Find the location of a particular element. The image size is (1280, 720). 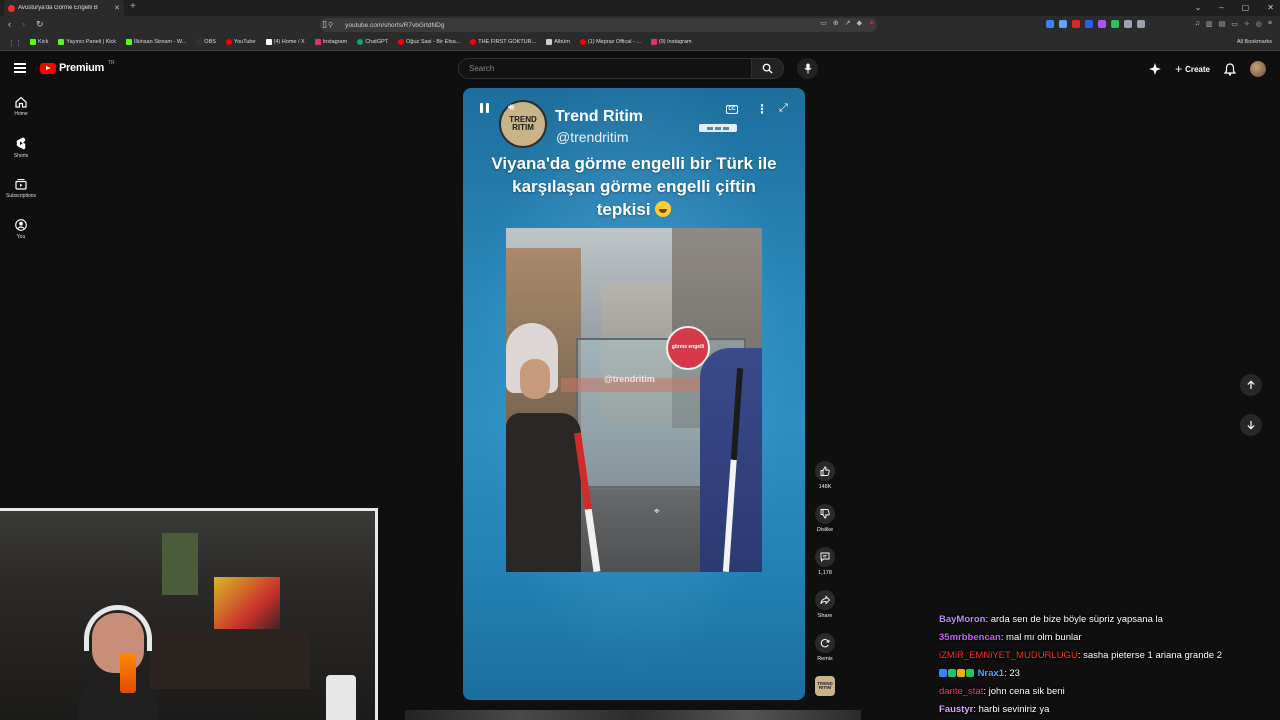

arrow-up-icon is located at coordinates (1251, 384).